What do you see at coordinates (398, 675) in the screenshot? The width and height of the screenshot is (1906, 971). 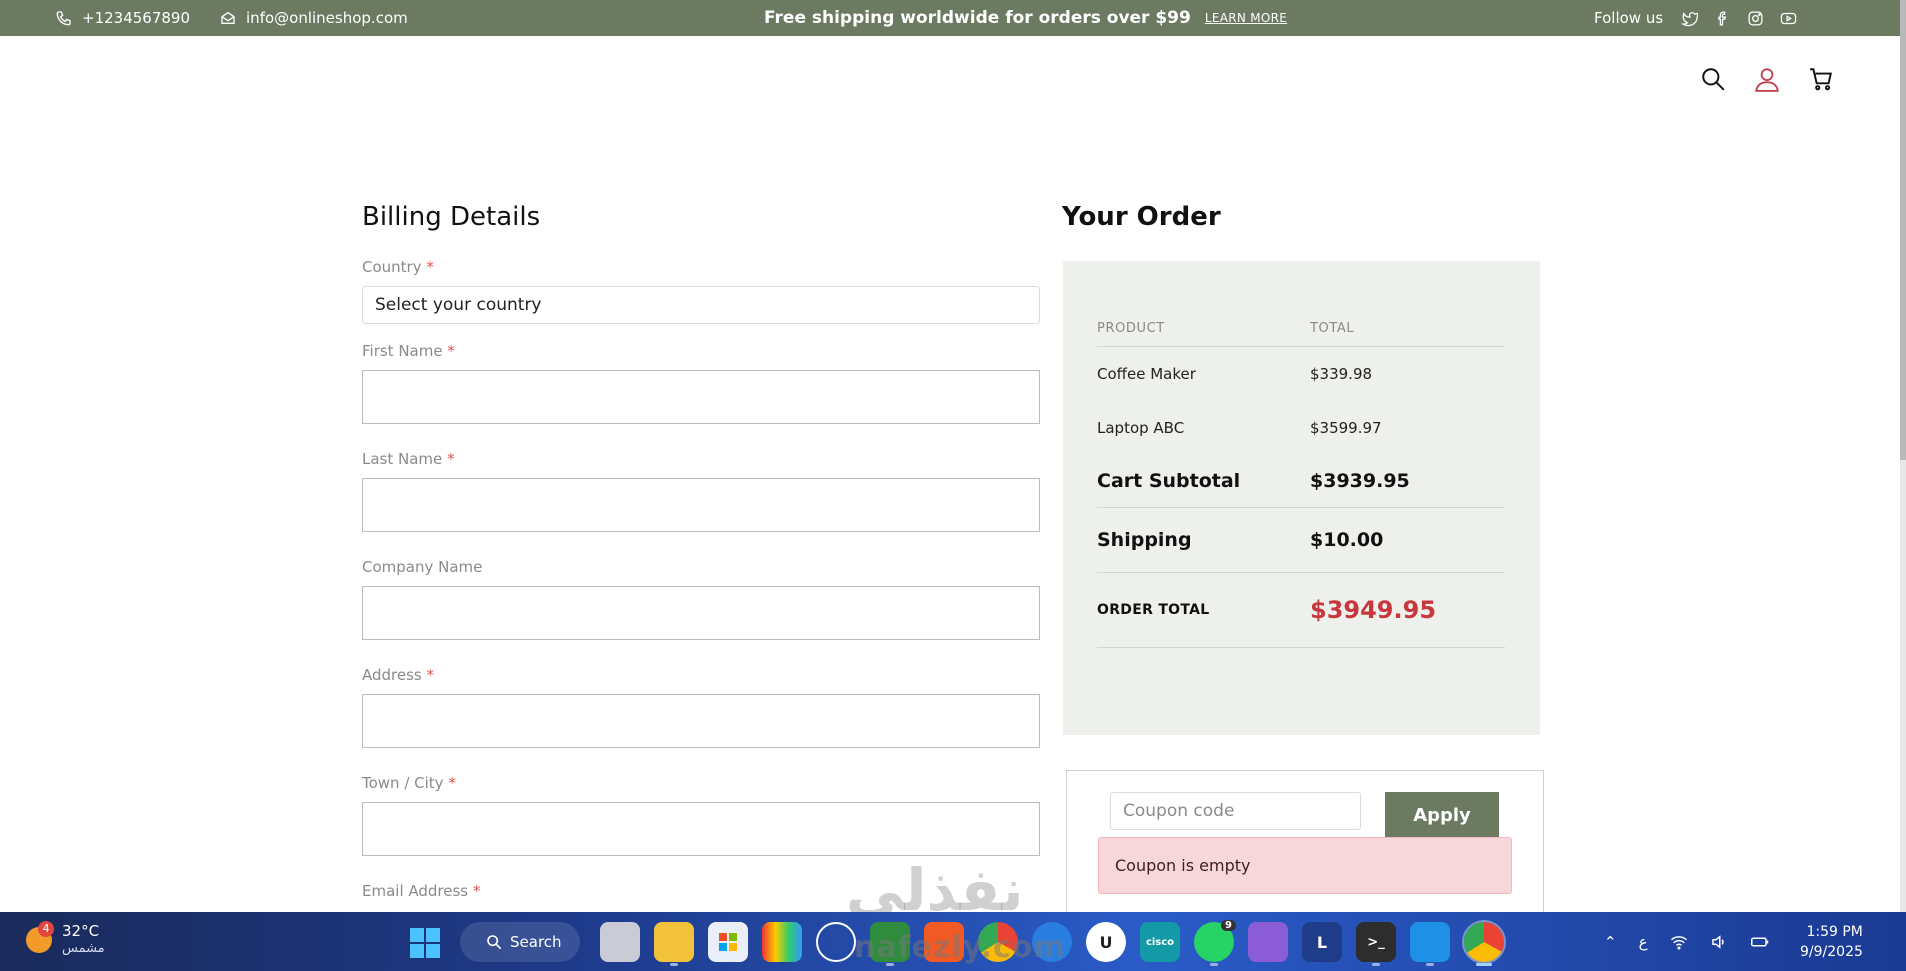 I see `address-label: Address *` at bounding box center [398, 675].